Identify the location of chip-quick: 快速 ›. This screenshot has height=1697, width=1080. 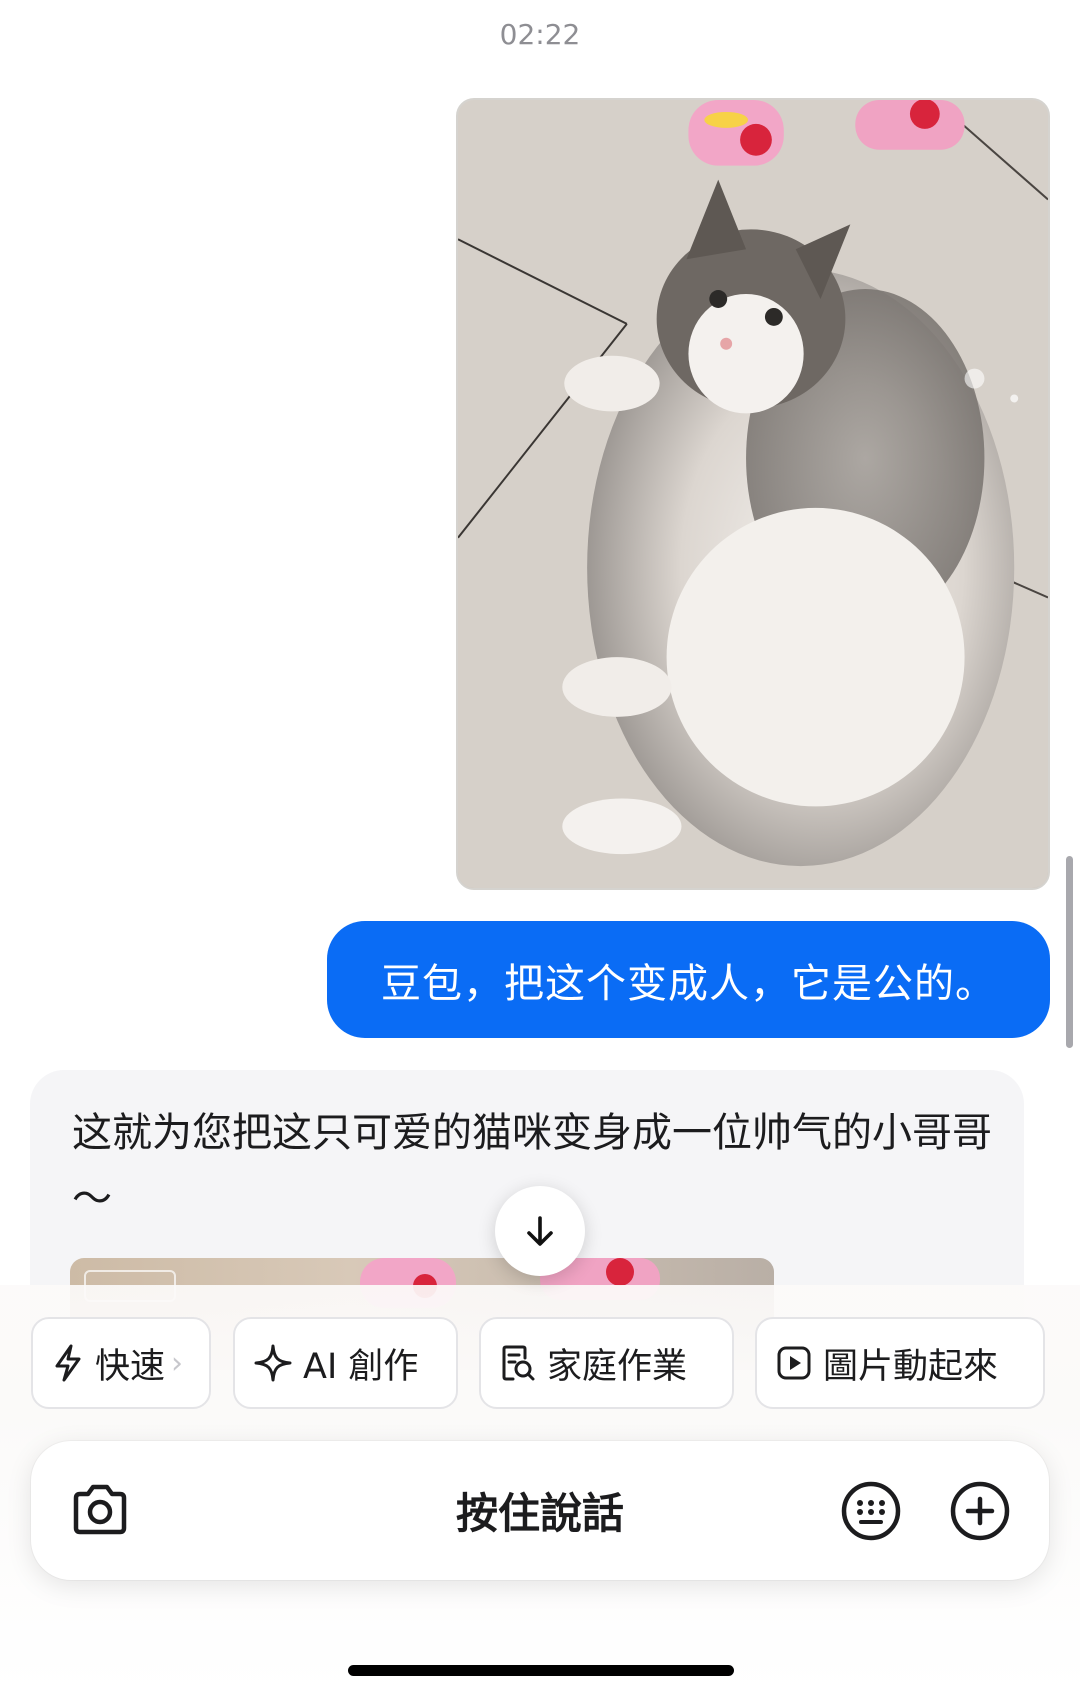
(121, 1363).